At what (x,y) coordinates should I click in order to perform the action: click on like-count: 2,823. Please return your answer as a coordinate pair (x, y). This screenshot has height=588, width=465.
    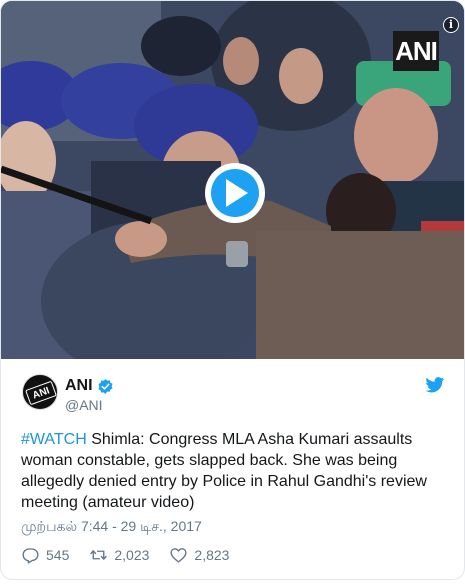
    Looking at the image, I should click on (212, 555).